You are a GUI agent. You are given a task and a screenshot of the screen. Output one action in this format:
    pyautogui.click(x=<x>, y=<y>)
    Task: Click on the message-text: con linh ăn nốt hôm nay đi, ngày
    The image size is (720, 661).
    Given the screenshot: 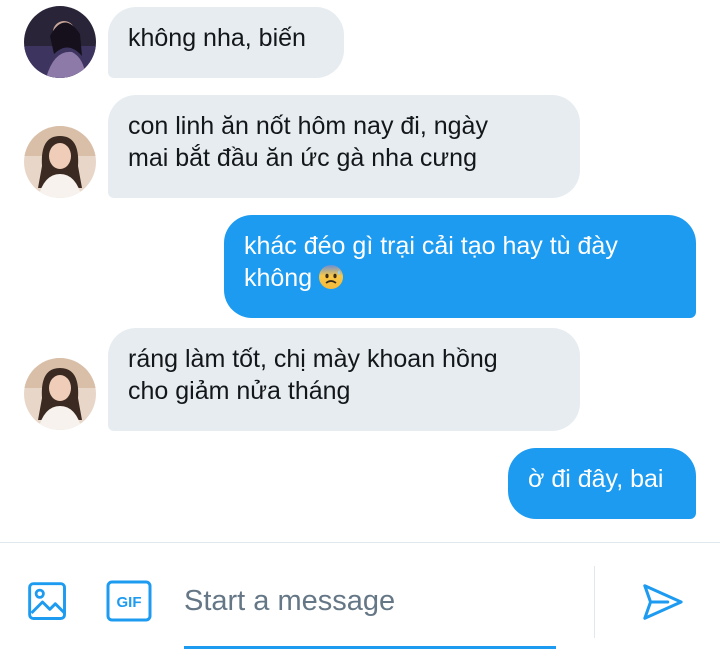 What is the action you would take?
    pyautogui.click(x=308, y=126)
    